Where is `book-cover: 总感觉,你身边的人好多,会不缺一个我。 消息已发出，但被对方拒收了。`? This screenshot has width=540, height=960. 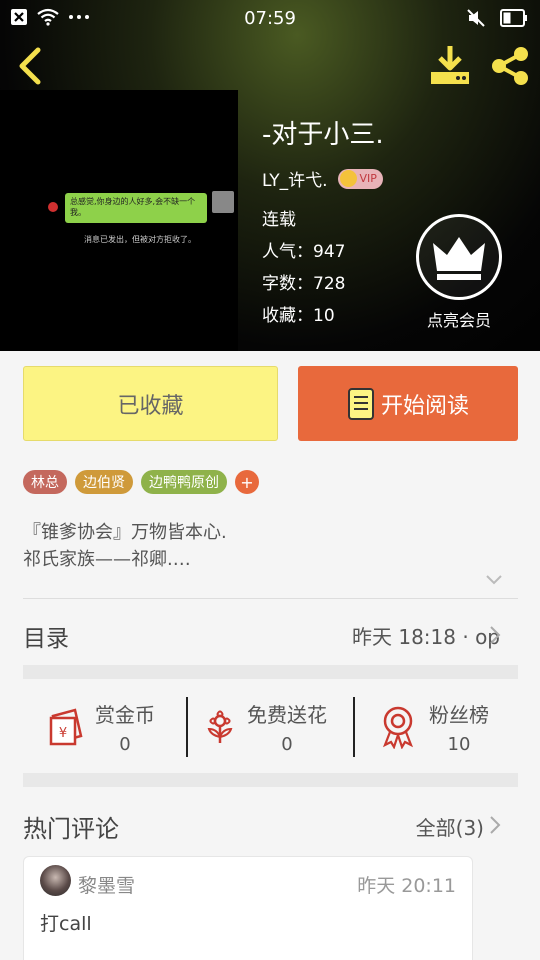
book-cover: 总感觉,你身边的人好多,会不缺一个我。 消息已发出，但被对方拒收了。 is located at coordinates (119, 220).